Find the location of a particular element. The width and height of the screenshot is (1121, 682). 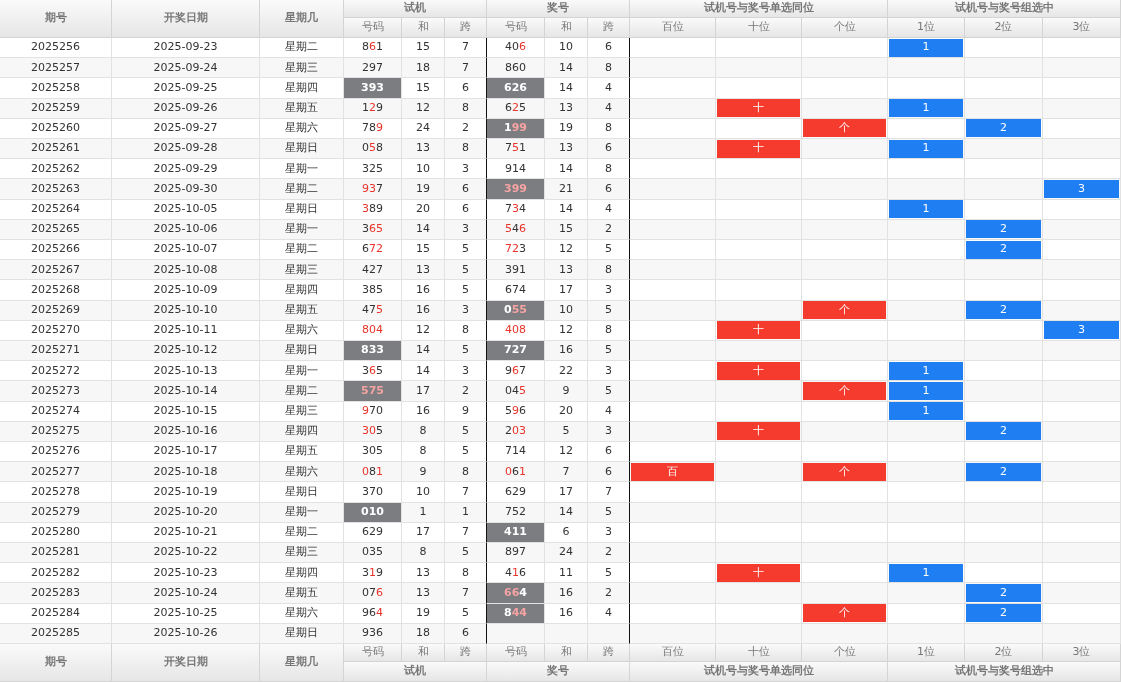

number-cell-text: 061 is located at coordinates (515, 471).